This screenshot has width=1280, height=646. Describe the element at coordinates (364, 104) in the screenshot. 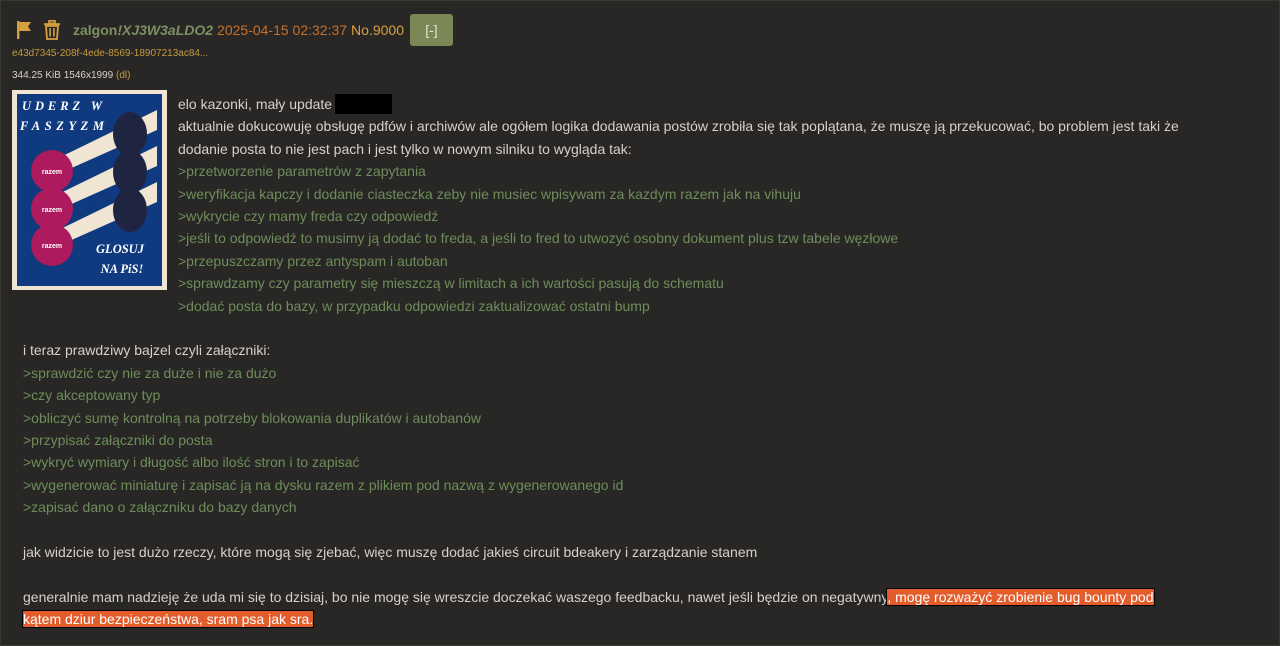

I see `spoiler` at that location.